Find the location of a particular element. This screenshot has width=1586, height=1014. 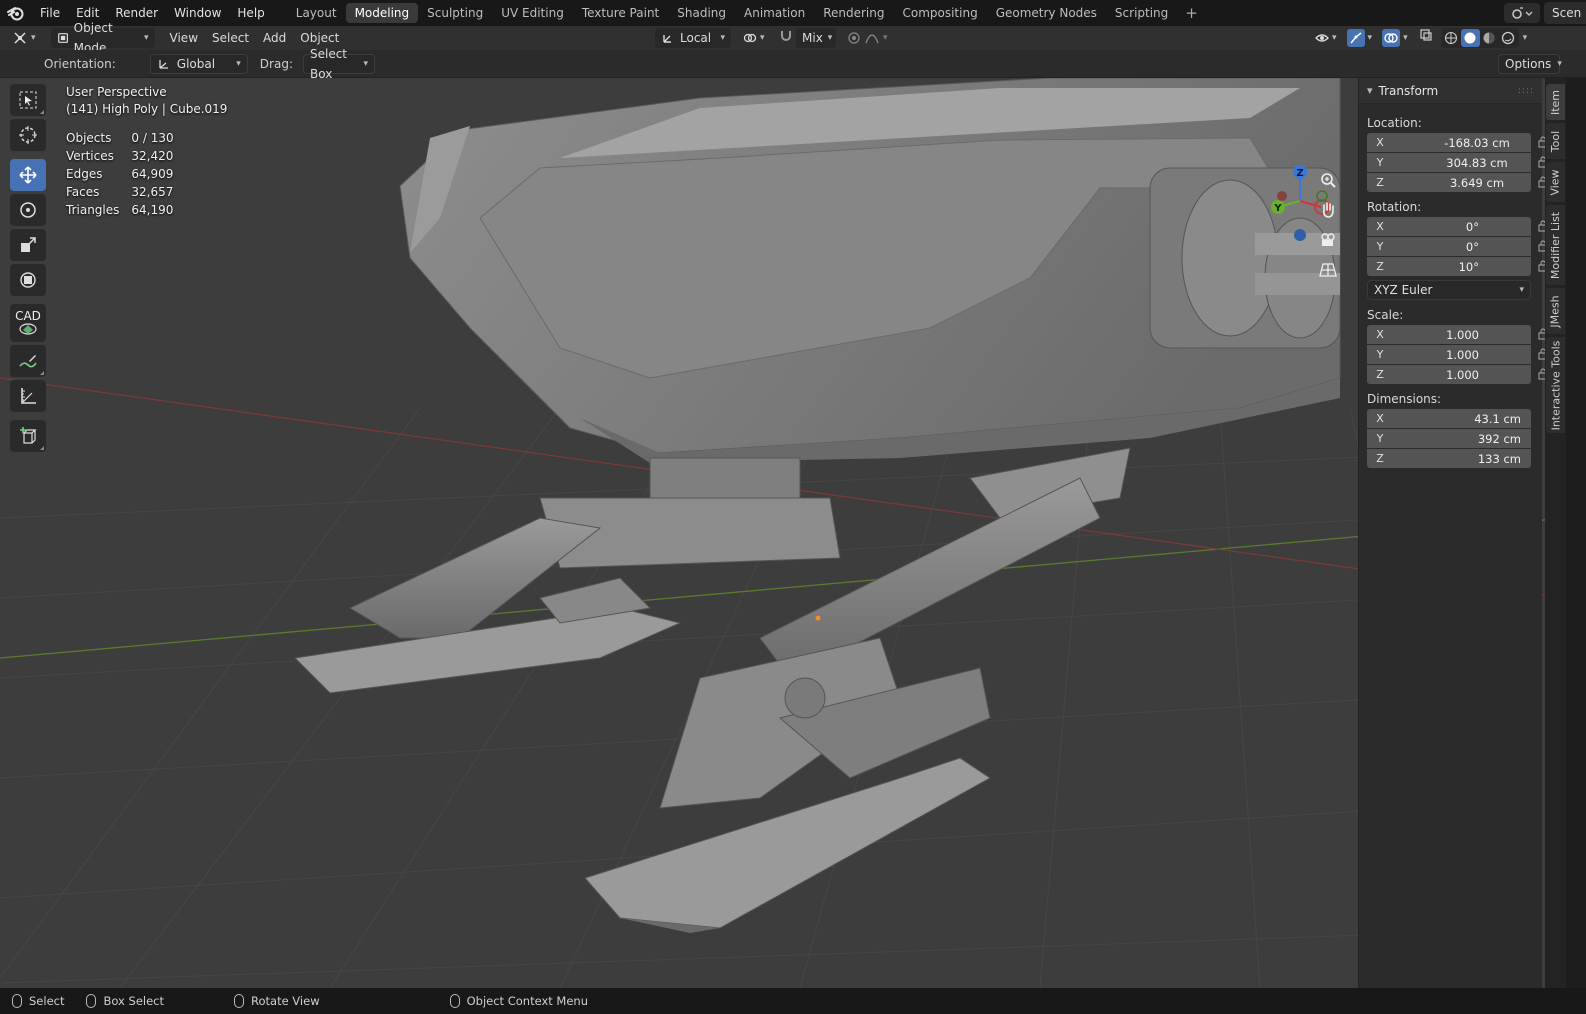

gizmo-toggle: ▾ is located at coordinates (1360, 38).